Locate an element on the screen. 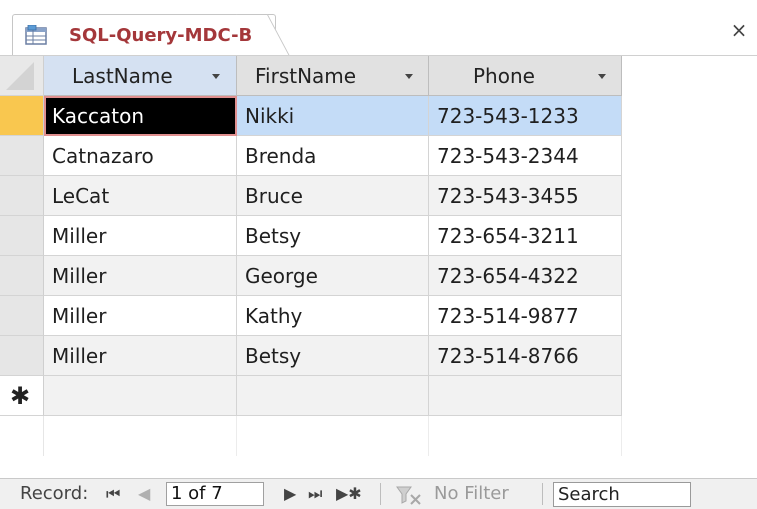 The width and height of the screenshot is (757, 509). cell-firstname: Nikki is located at coordinates (333, 116).